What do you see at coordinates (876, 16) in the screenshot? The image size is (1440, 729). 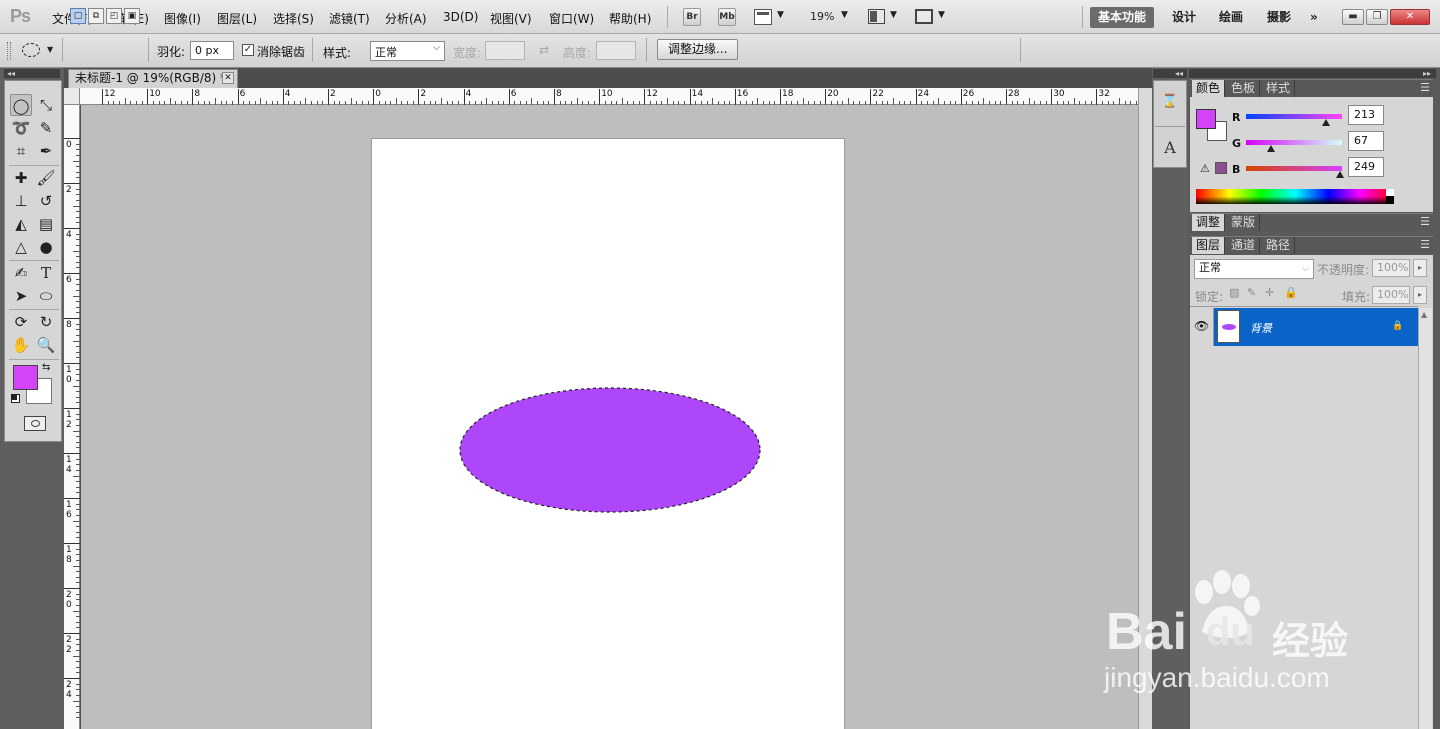 I see `arrange-documents-icon` at bounding box center [876, 16].